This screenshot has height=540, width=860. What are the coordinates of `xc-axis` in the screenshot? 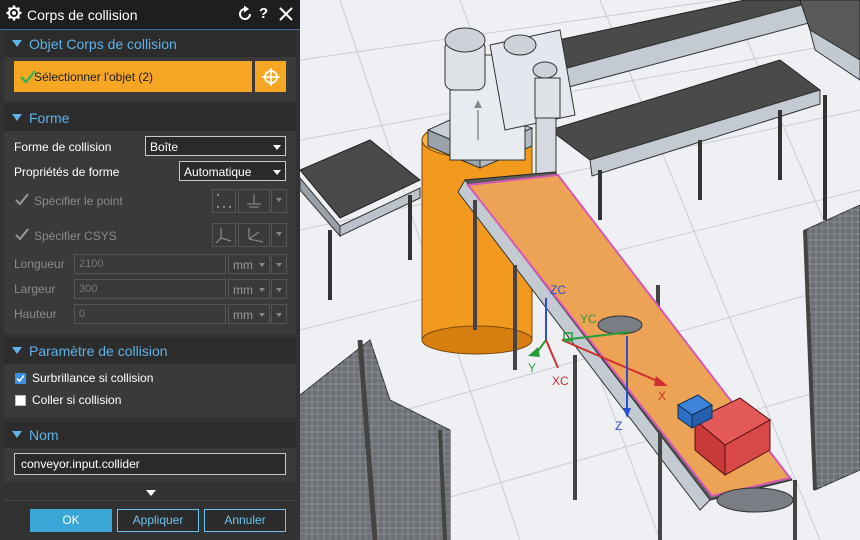 It's located at (552, 354).